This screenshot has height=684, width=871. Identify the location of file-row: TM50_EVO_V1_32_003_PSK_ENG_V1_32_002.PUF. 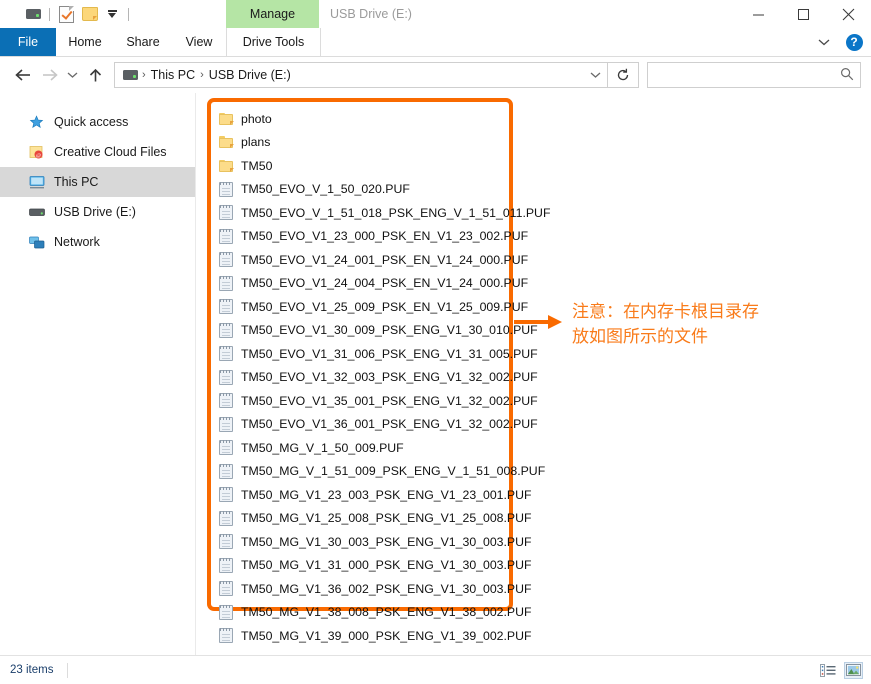
(372, 378).